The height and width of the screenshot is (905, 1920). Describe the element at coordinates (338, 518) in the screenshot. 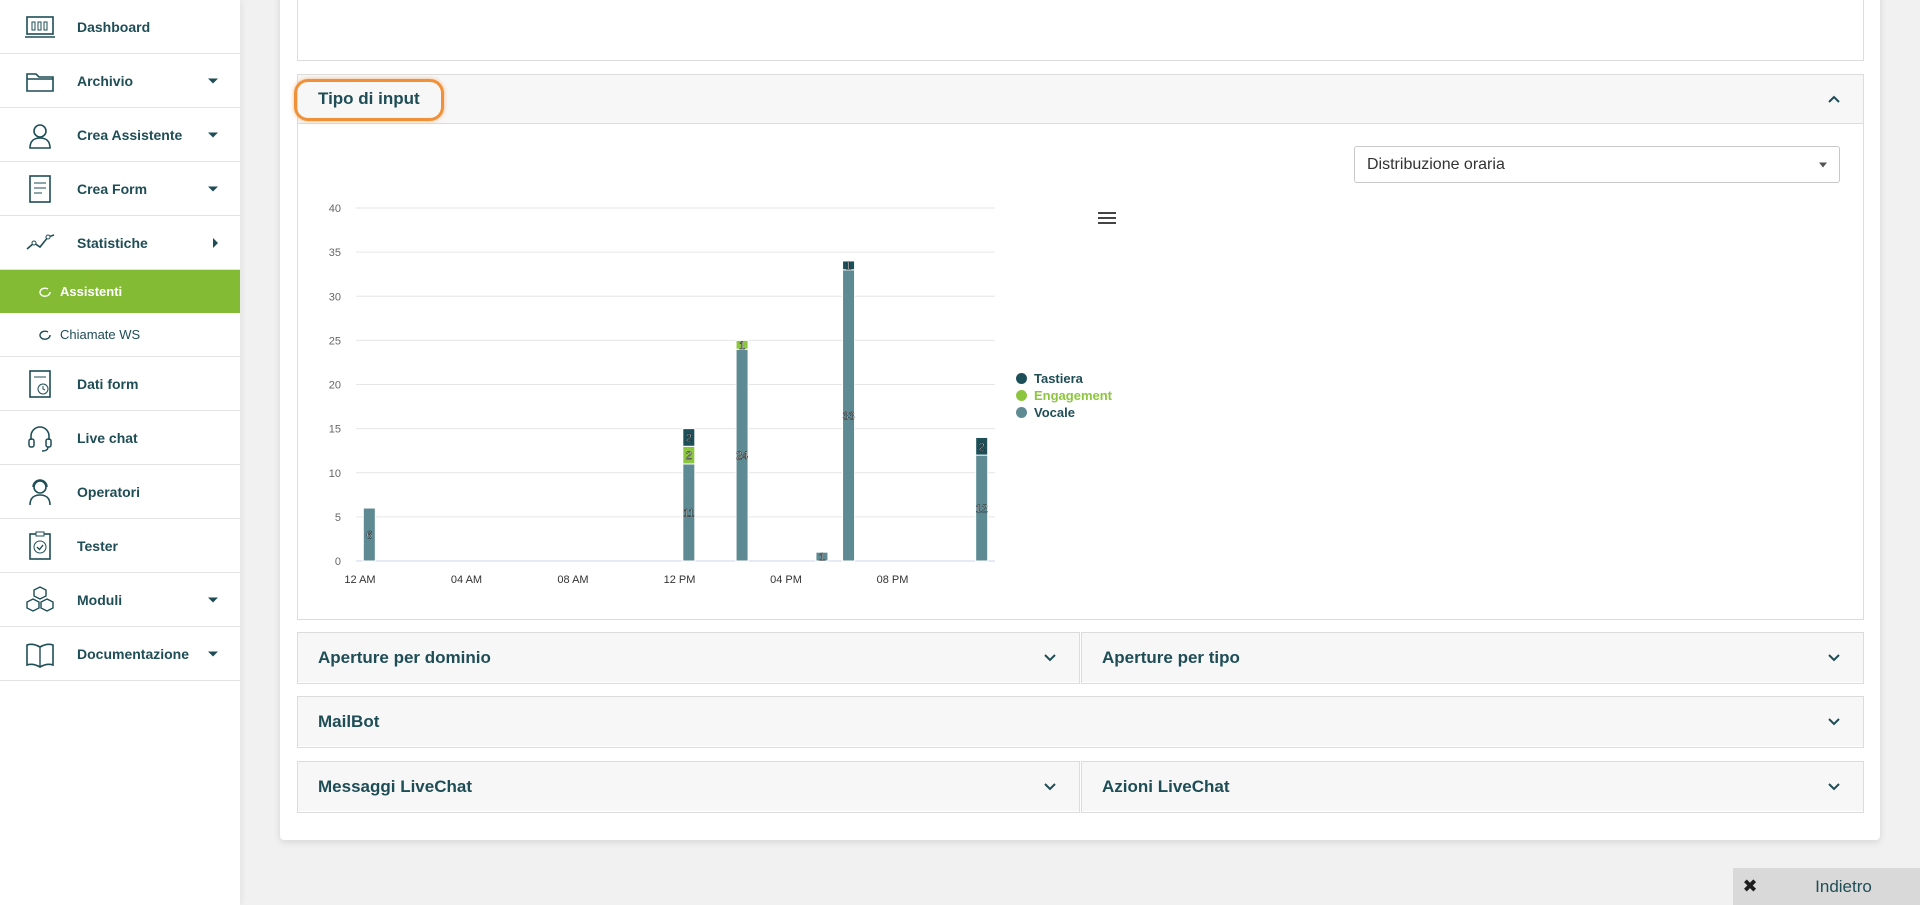

I see `y-tick-label: 5` at that location.